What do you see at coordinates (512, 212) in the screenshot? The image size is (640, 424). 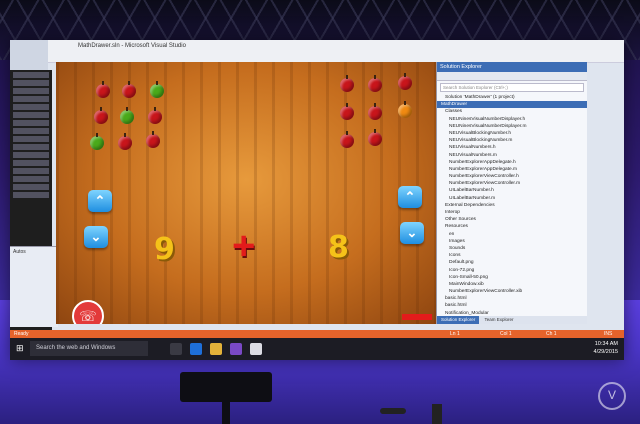 I see `solution-tree-item: Interop` at bounding box center [512, 212].